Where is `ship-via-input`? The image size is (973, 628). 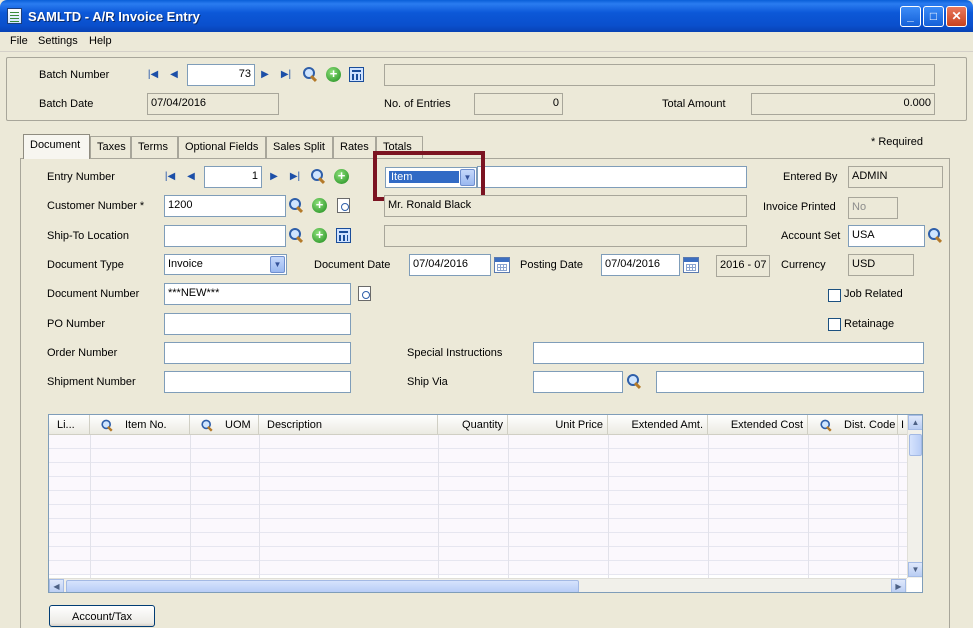 ship-via-input is located at coordinates (578, 382).